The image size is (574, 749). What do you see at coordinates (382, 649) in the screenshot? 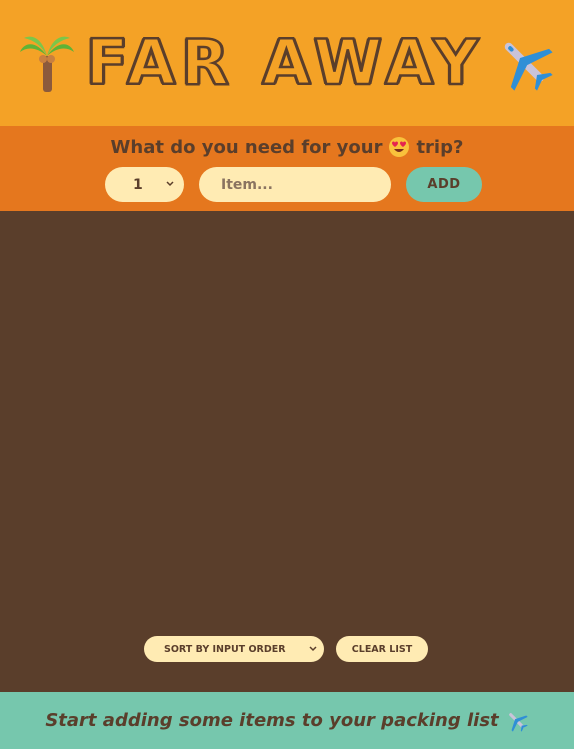
I see `clear-list-button: CLEAR LIST` at bounding box center [382, 649].